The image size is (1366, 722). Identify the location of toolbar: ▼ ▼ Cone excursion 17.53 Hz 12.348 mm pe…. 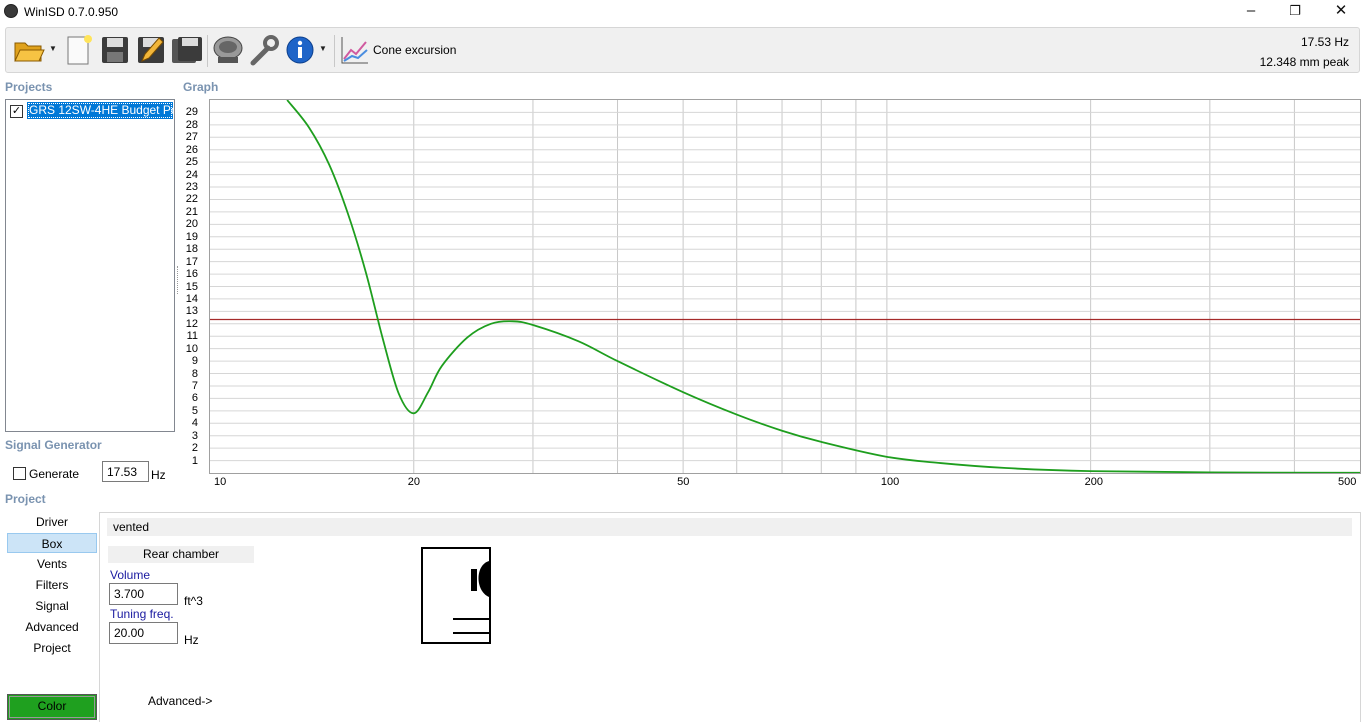
(682, 50).